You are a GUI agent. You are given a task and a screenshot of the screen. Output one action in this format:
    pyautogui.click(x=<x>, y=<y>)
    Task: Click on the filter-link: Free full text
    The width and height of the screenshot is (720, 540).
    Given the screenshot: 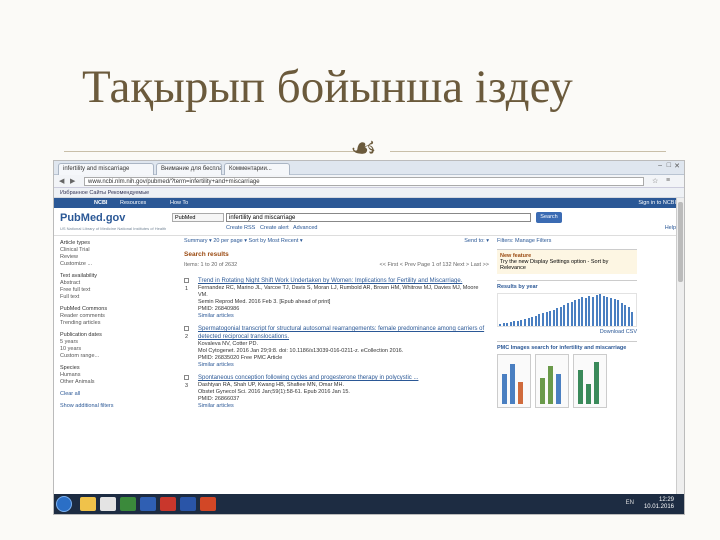 What is the action you would take?
    pyautogui.click(x=96, y=290)
    